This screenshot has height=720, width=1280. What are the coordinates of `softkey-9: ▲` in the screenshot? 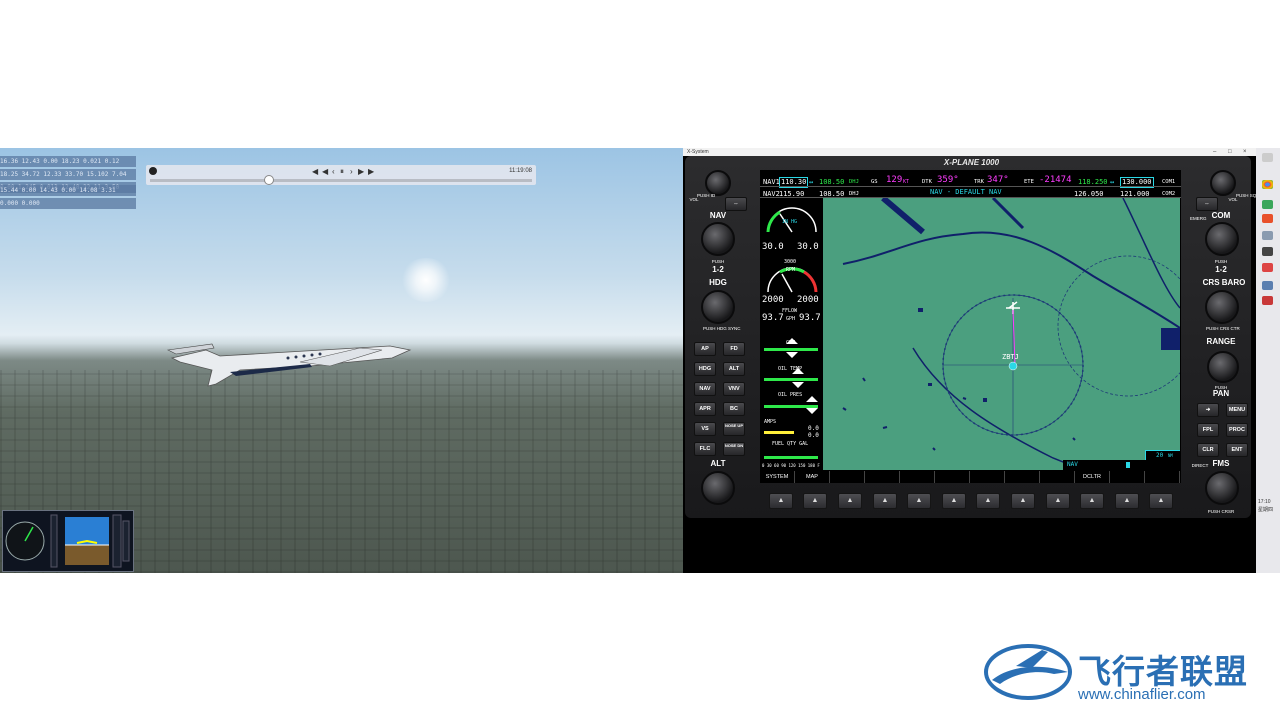 It's located at (1058, 501).